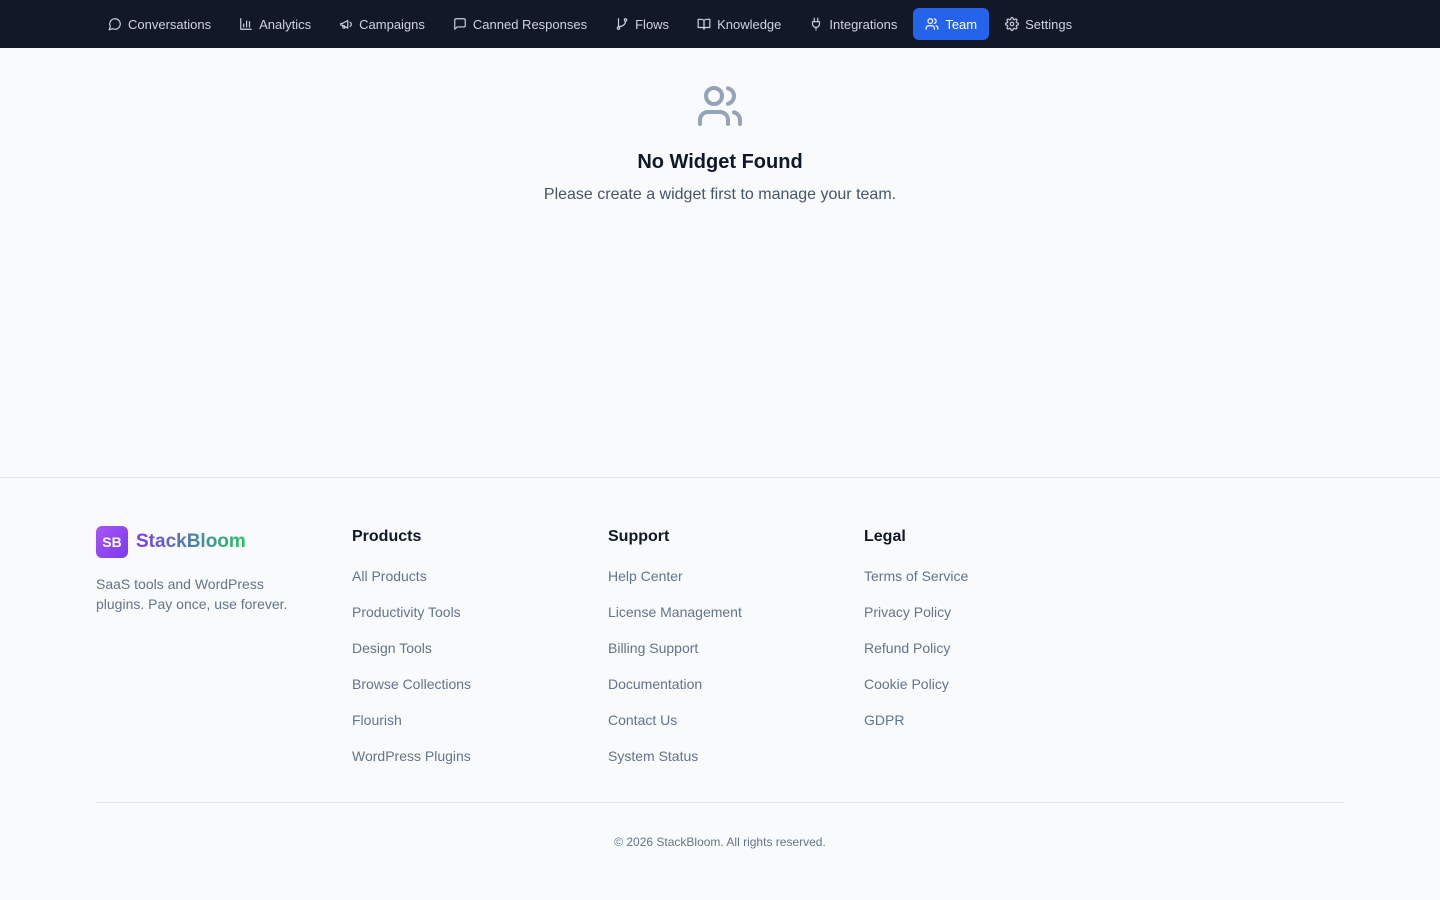 The image size is (1440, 900). I want to click on nav-item-analytics: Analytics, so click(275, 24).